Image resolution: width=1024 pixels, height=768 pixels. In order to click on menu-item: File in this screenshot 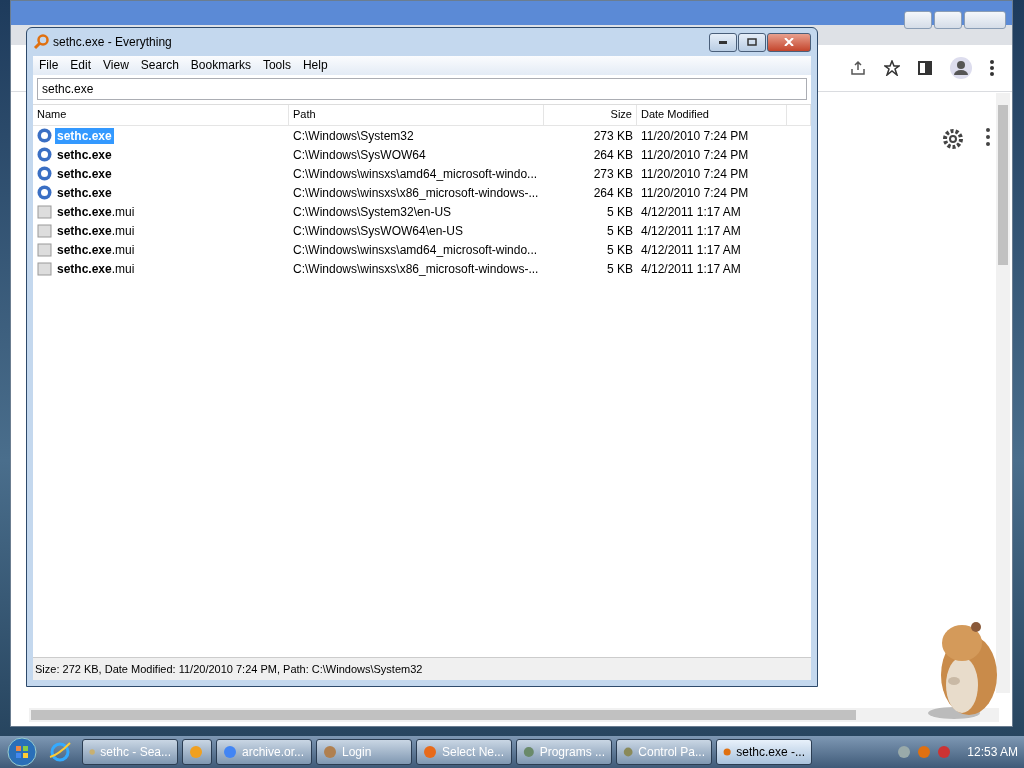, I will do `click(49, 65)`.